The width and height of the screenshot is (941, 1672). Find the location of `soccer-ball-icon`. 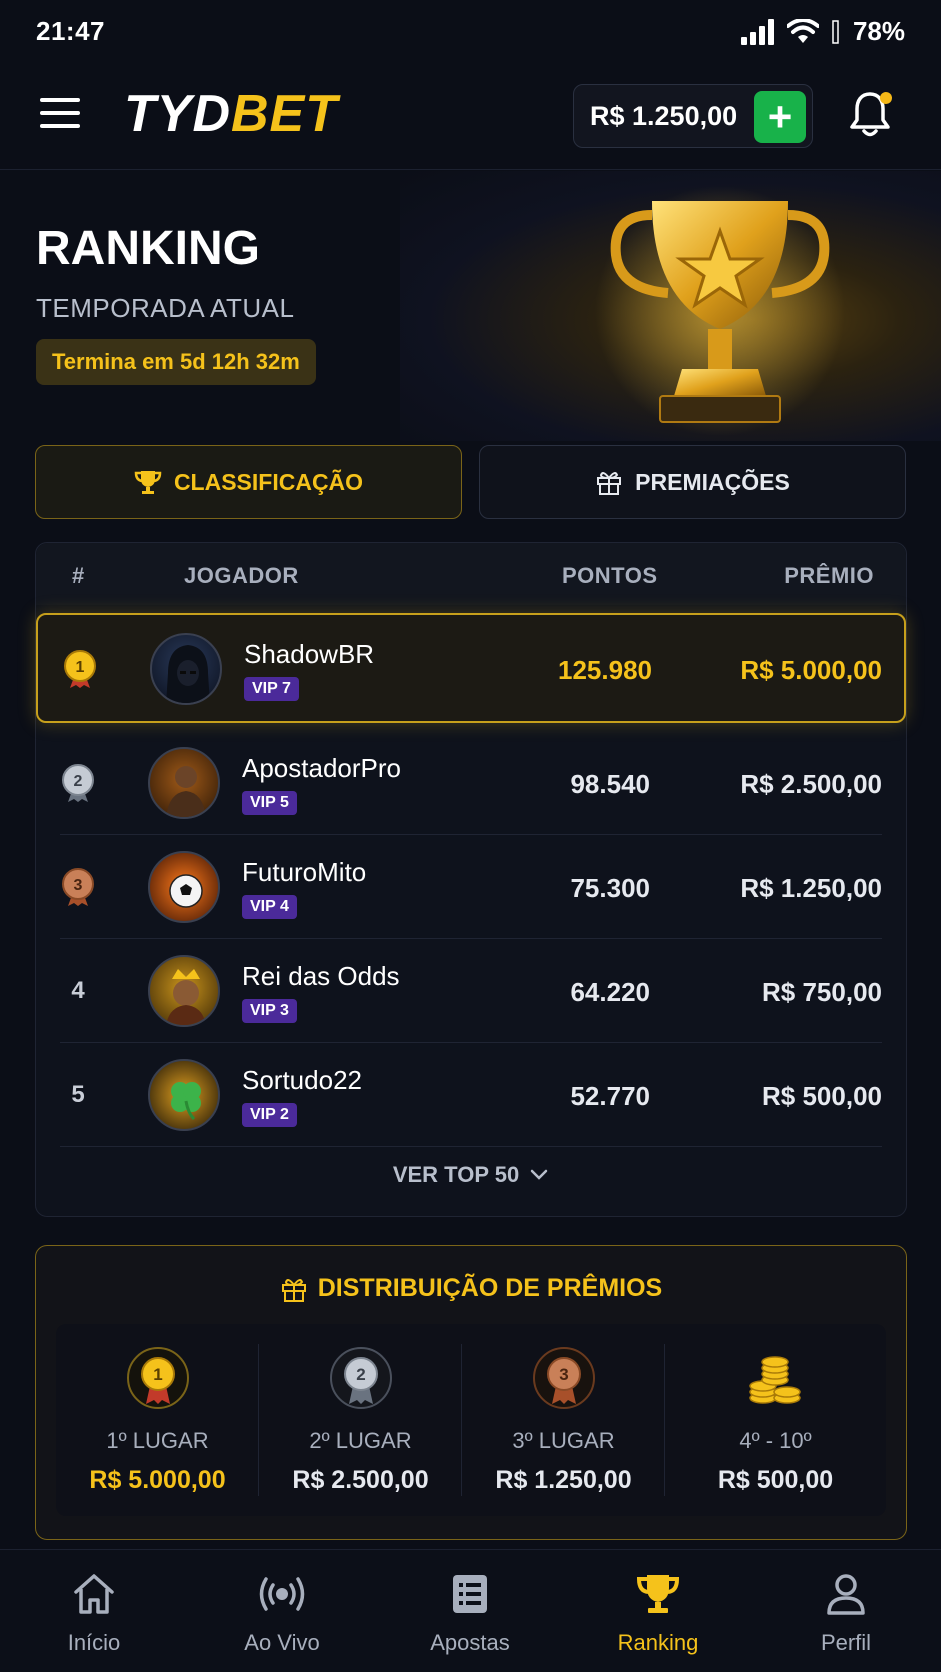

soccer-ball-icon is located at coordinates (186, 891).